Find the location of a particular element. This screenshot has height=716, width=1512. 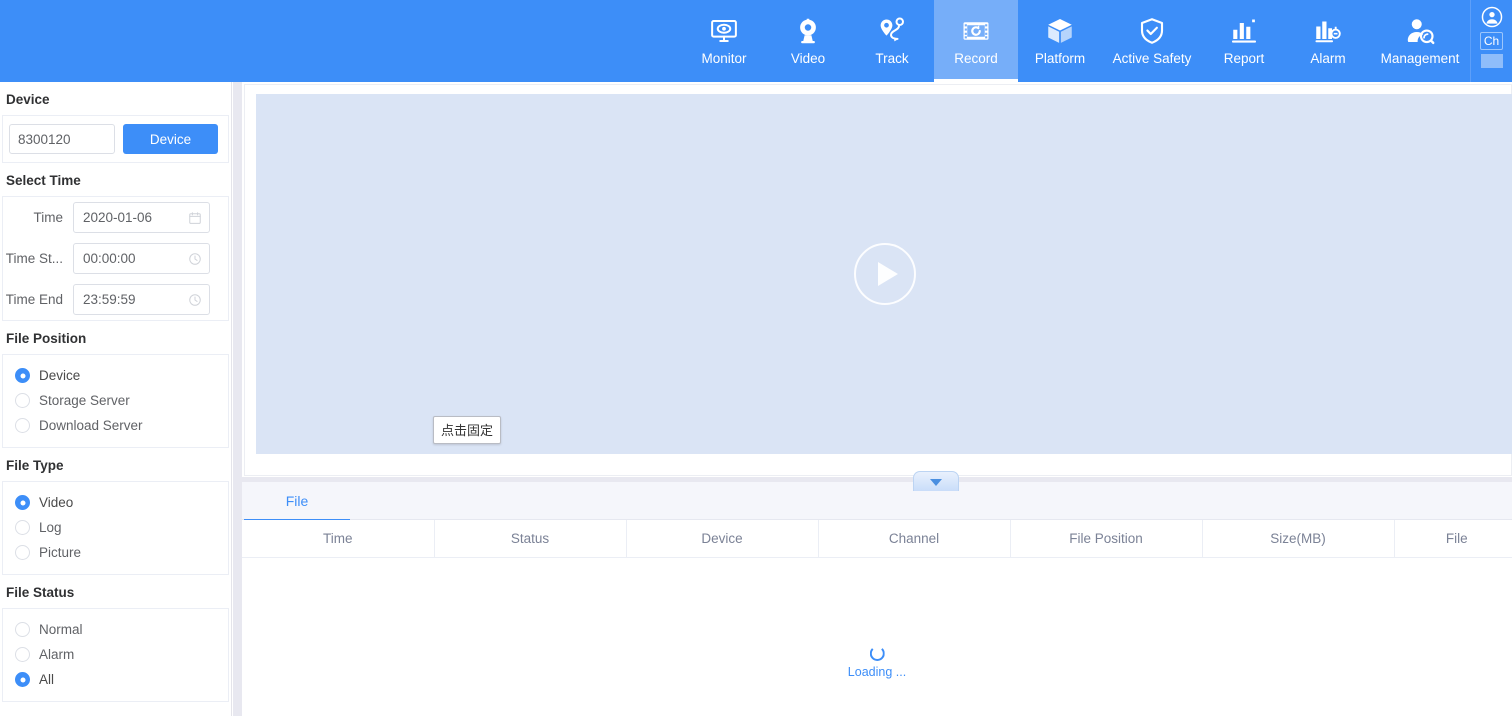

radio-label: Device is located at coordinates (60, 375).